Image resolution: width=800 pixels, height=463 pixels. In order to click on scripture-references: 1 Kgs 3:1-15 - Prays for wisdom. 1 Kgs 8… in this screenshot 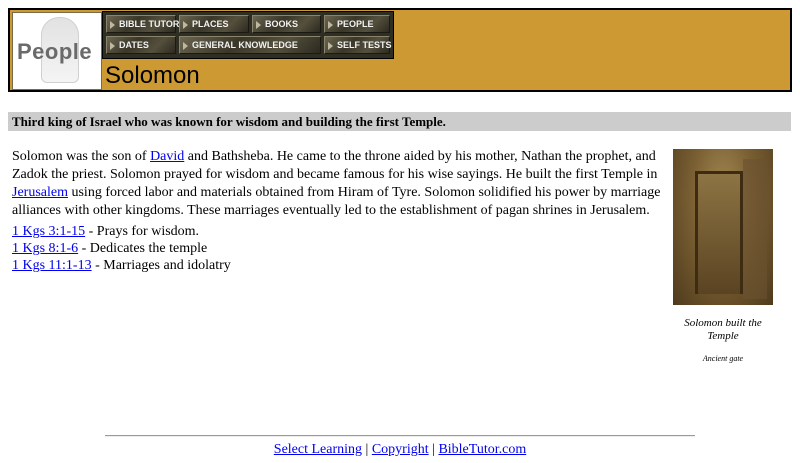, I will do `click(212, 248)`.